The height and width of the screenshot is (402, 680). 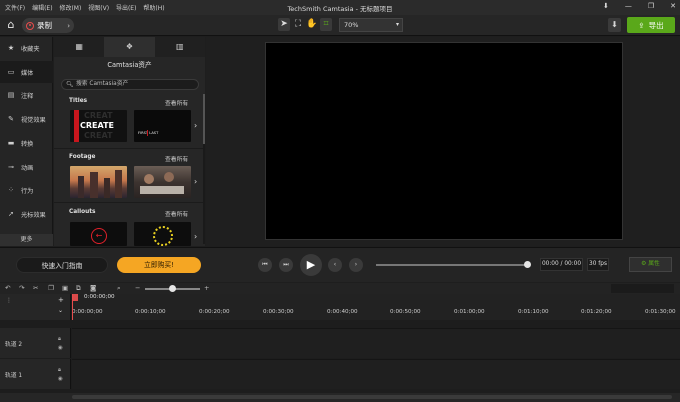 I want to click on crop-tool-icon: ⌗, so click(x=326, y=24).